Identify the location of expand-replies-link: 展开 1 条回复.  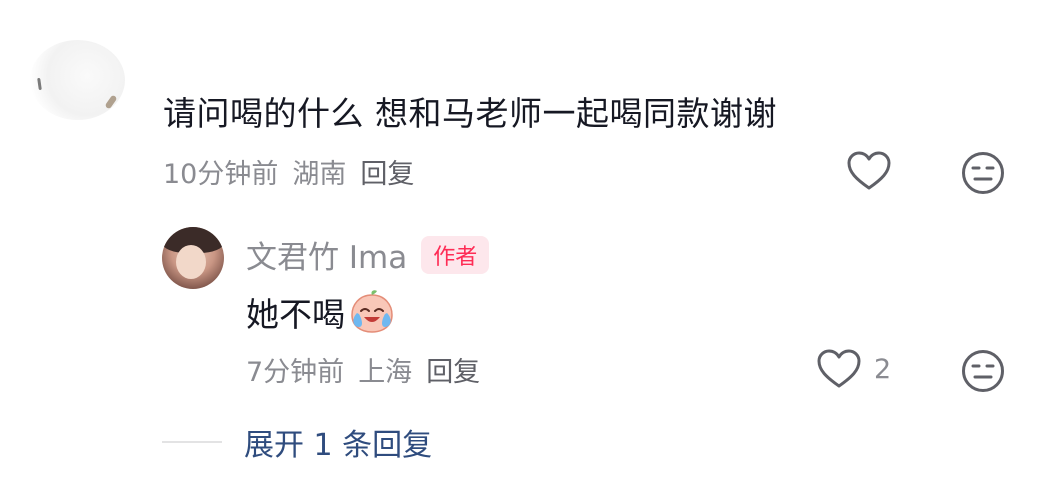
(338, 442).